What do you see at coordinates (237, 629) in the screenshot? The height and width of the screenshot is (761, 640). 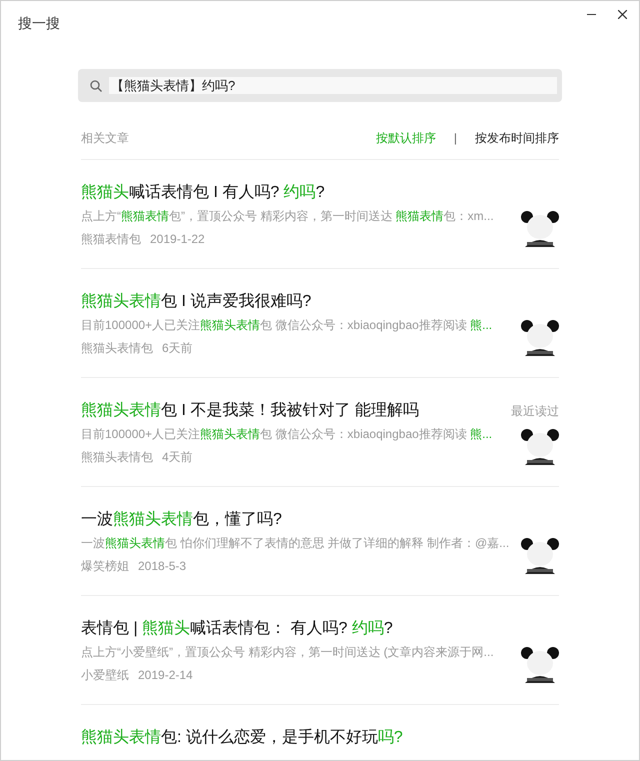 I see `article-title: 表情包 | 熊猫头喊话表情包： 有人吗? 约吗?` at bounding box center [237, 629].